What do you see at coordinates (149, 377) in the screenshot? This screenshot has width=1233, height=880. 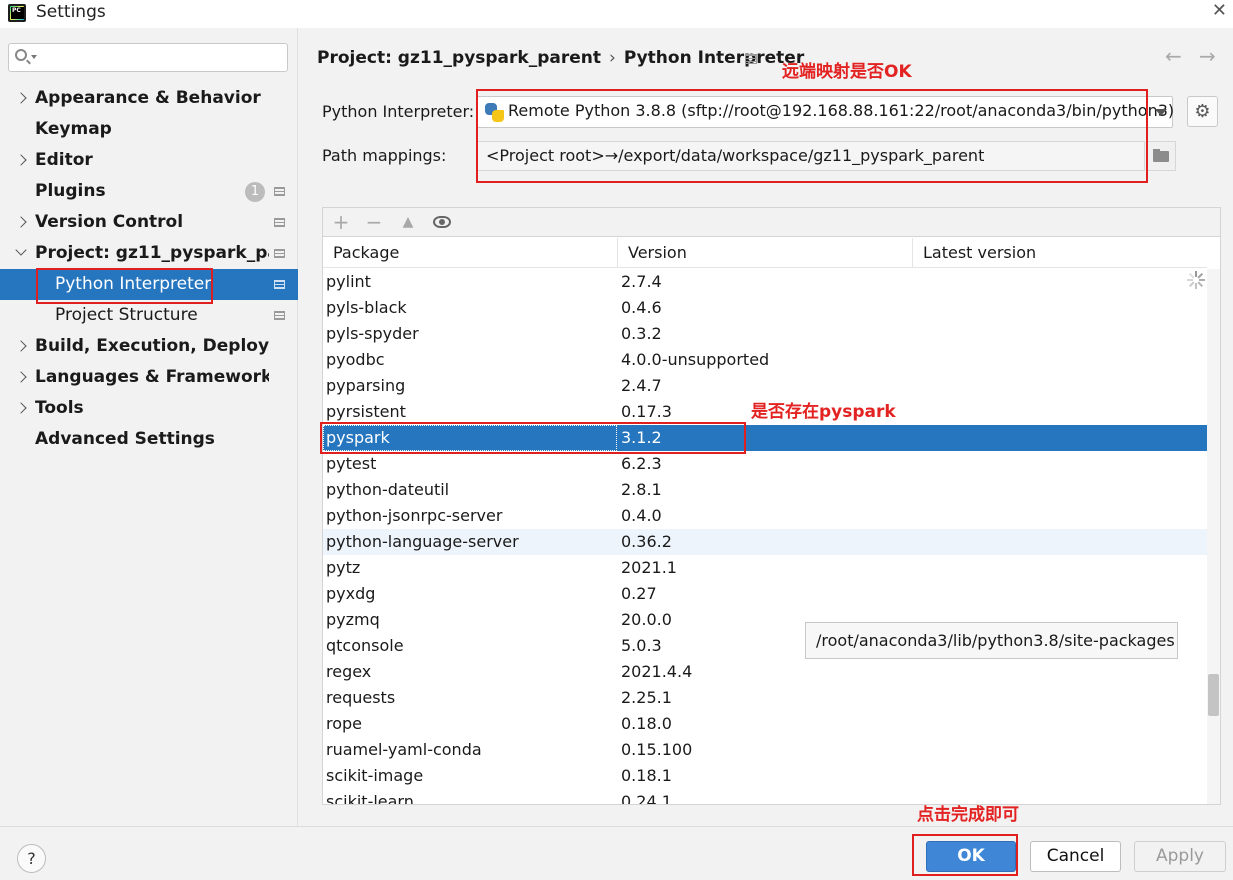 I see `sidebar-item-languages-frameworks: Languages & Frameworks` at bounding box center [149, 377].